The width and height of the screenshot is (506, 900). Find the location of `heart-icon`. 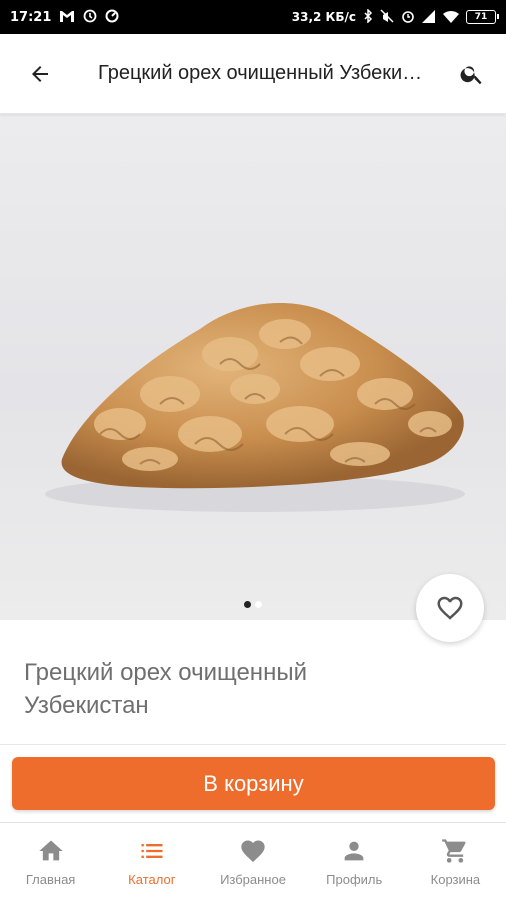

heart-icon is located at coordinates (253, 851).